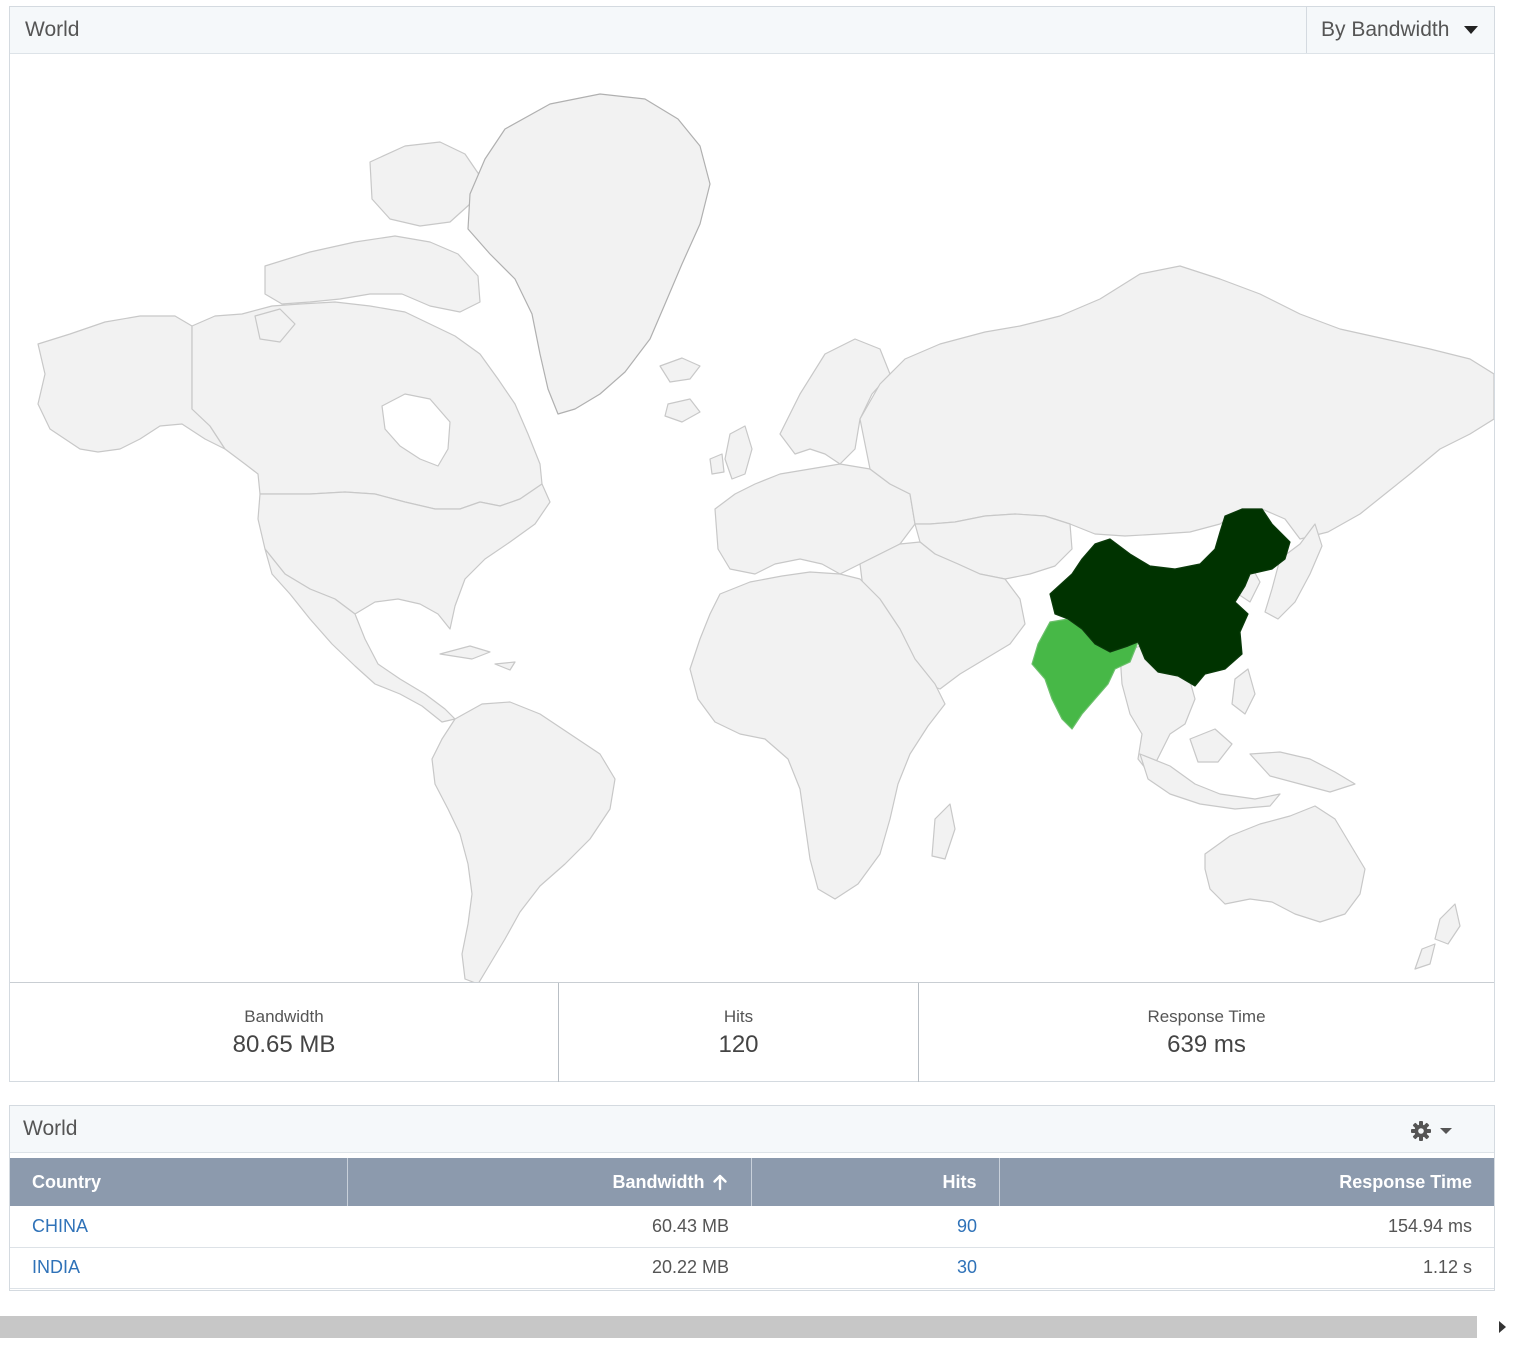 This screenshot has height=1350, width=1513. Describe the element at coordinates (549, 1227) in the screenshot. I see `cell-bandwidth: 60.43 MB` at that location.